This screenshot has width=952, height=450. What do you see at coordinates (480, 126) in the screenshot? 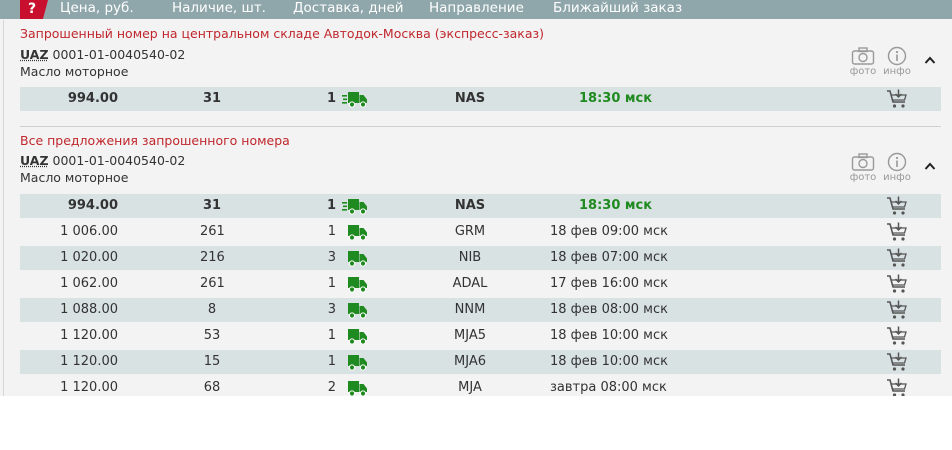
I see `section-divider` at bounding box center [480, 126].